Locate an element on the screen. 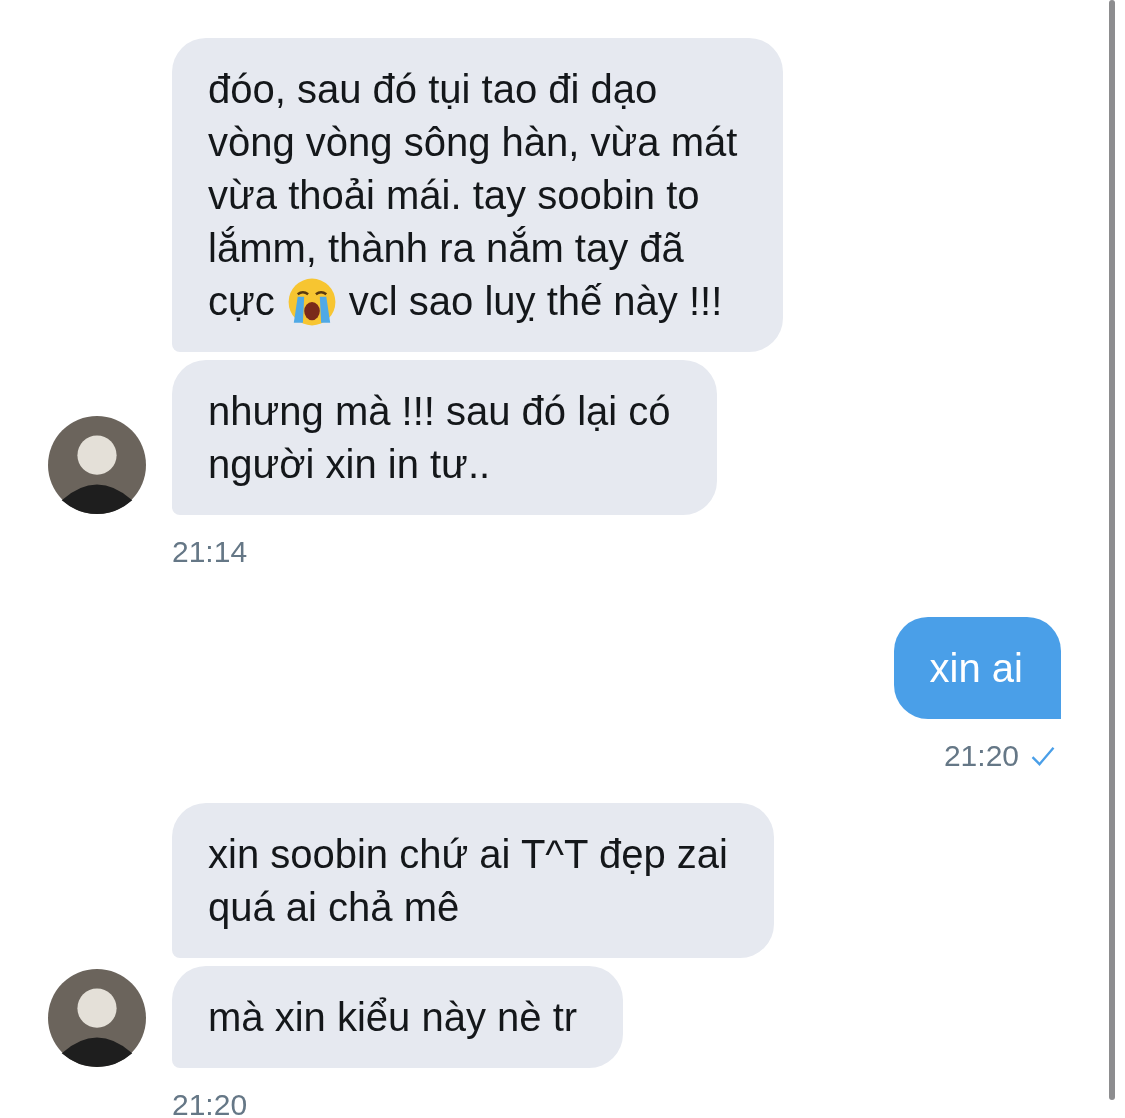 The image size is (1125, 1118). message-text: mà xin kiểu này nè tr is located at coordinates (393, 1017).